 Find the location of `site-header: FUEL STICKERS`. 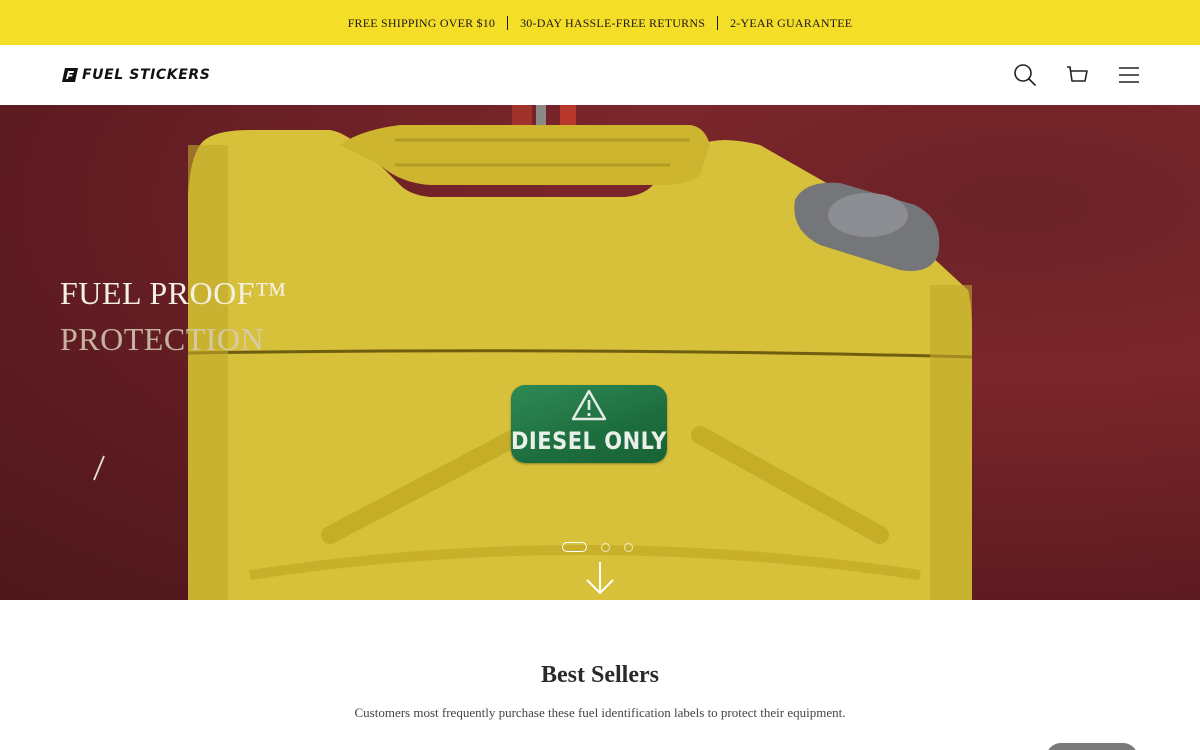

site-header: FUEL STICKERS is located at coordinates (600, 75).